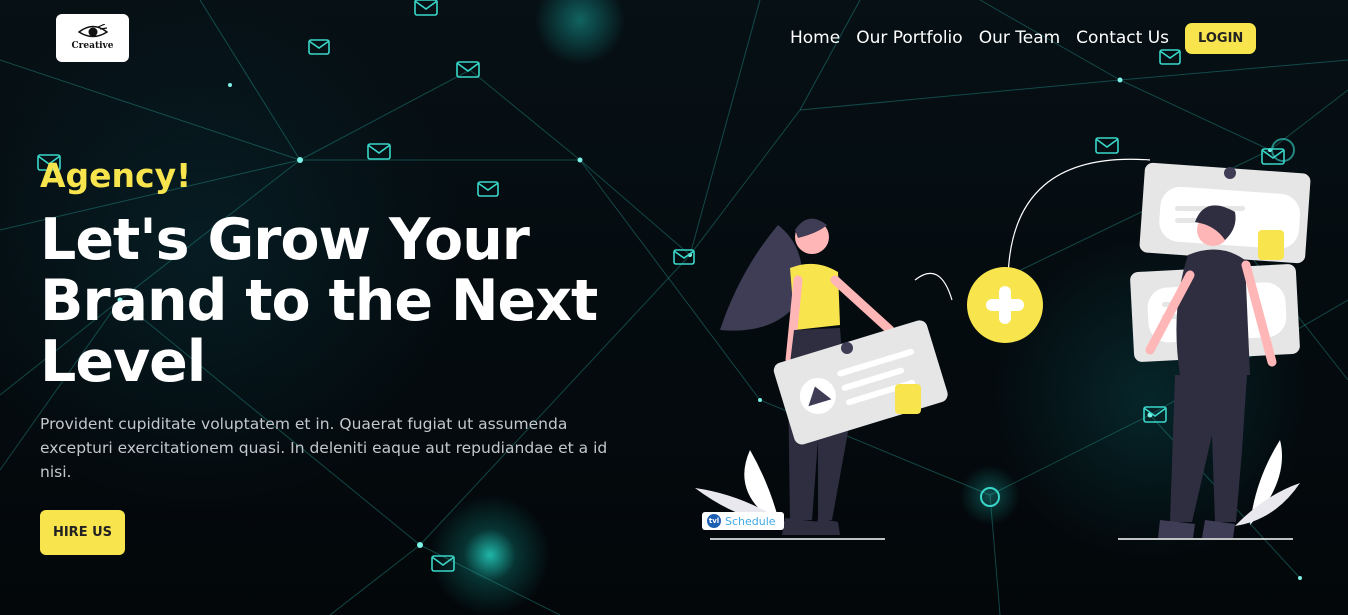 The image size is (1348, 615). What do you see at coordinates (750, 521) in the screenshot?
I see `schedule-label: Schedule` at bounding box center [750, 521].